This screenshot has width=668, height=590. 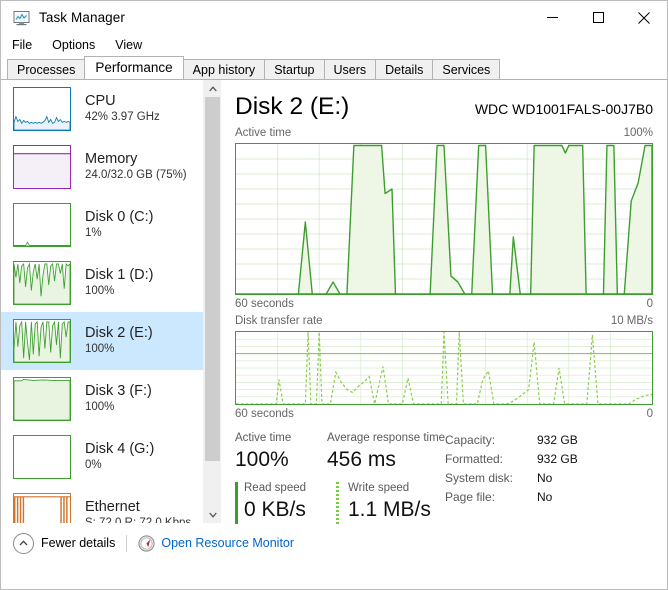 What do you see at coordinates (334, 543) in the screenshot?
I see `status-bar: Fewer details Open Resource Monitor` at bounding box center [334, 543].